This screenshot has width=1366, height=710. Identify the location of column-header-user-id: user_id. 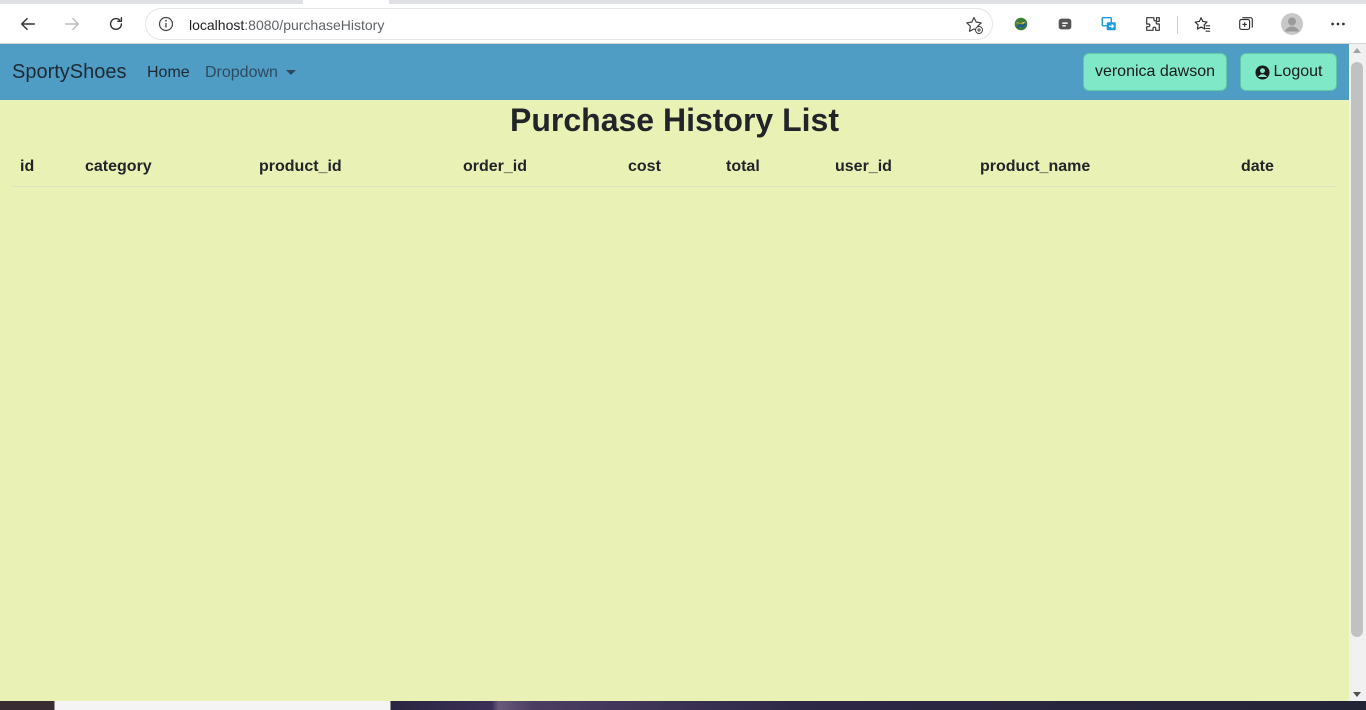
(863, 166).